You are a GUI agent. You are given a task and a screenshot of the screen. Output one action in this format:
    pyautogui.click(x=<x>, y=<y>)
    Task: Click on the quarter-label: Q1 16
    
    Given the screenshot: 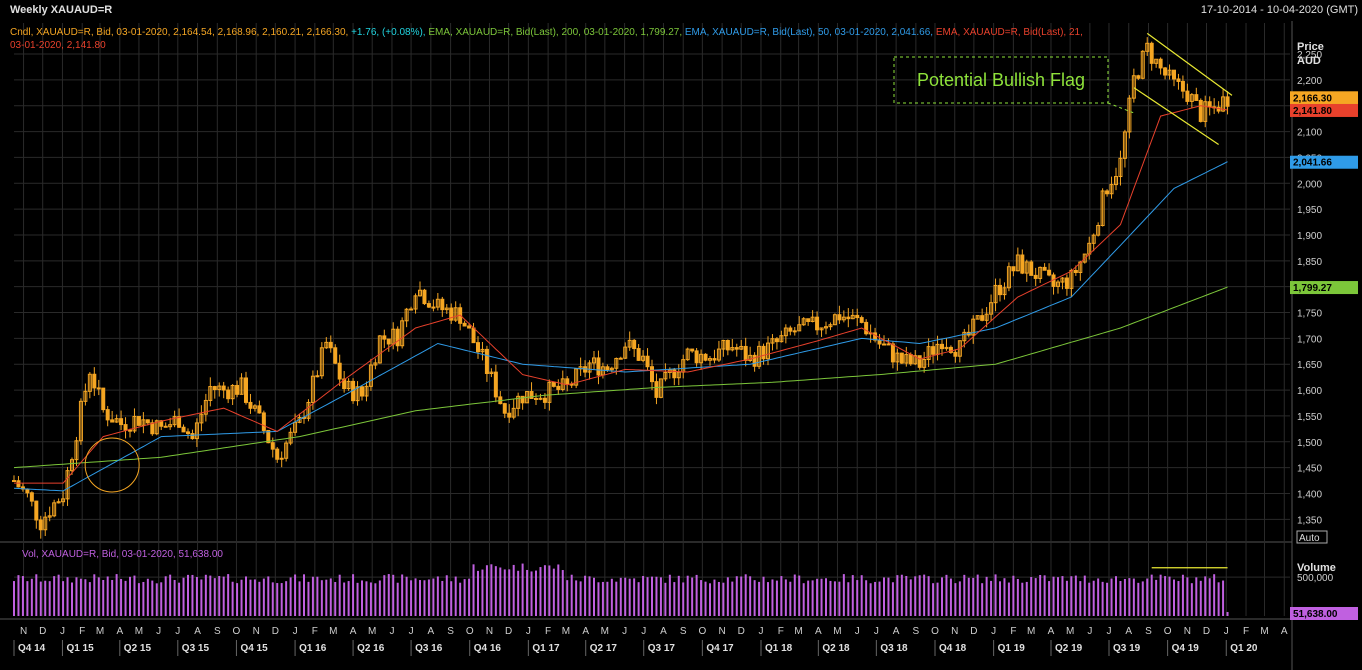 What is the action you would take?
    pyautogui.click(x=313, y=648)
    